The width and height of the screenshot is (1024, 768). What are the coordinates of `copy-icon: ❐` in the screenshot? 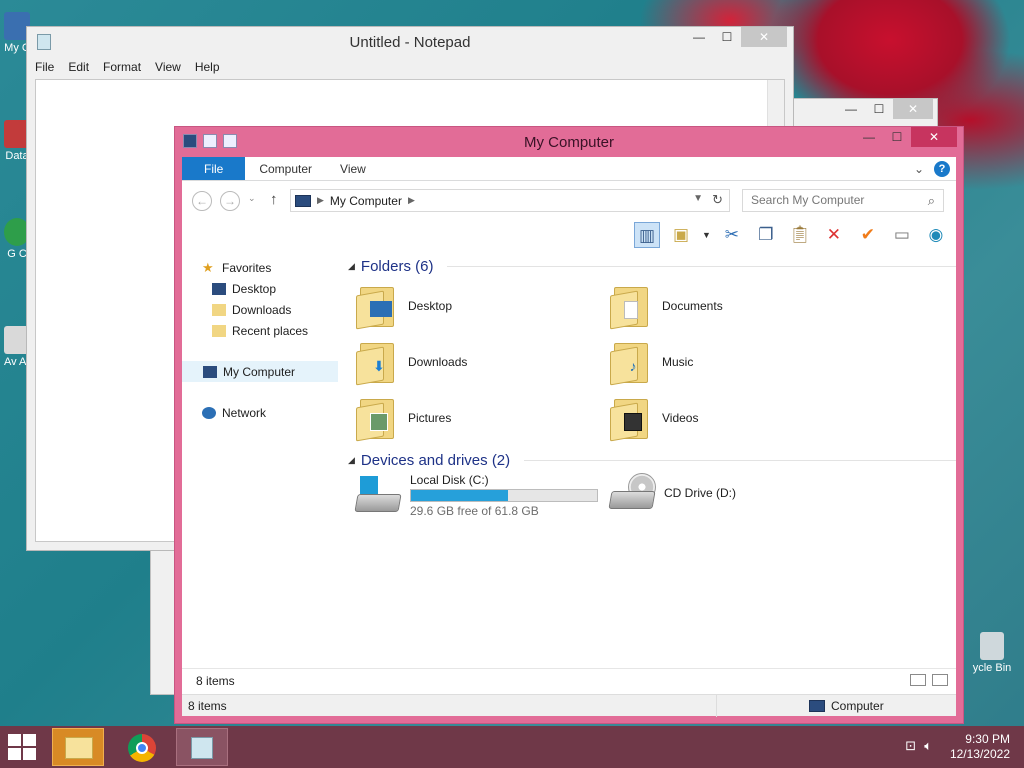 It's located at (766, 235).